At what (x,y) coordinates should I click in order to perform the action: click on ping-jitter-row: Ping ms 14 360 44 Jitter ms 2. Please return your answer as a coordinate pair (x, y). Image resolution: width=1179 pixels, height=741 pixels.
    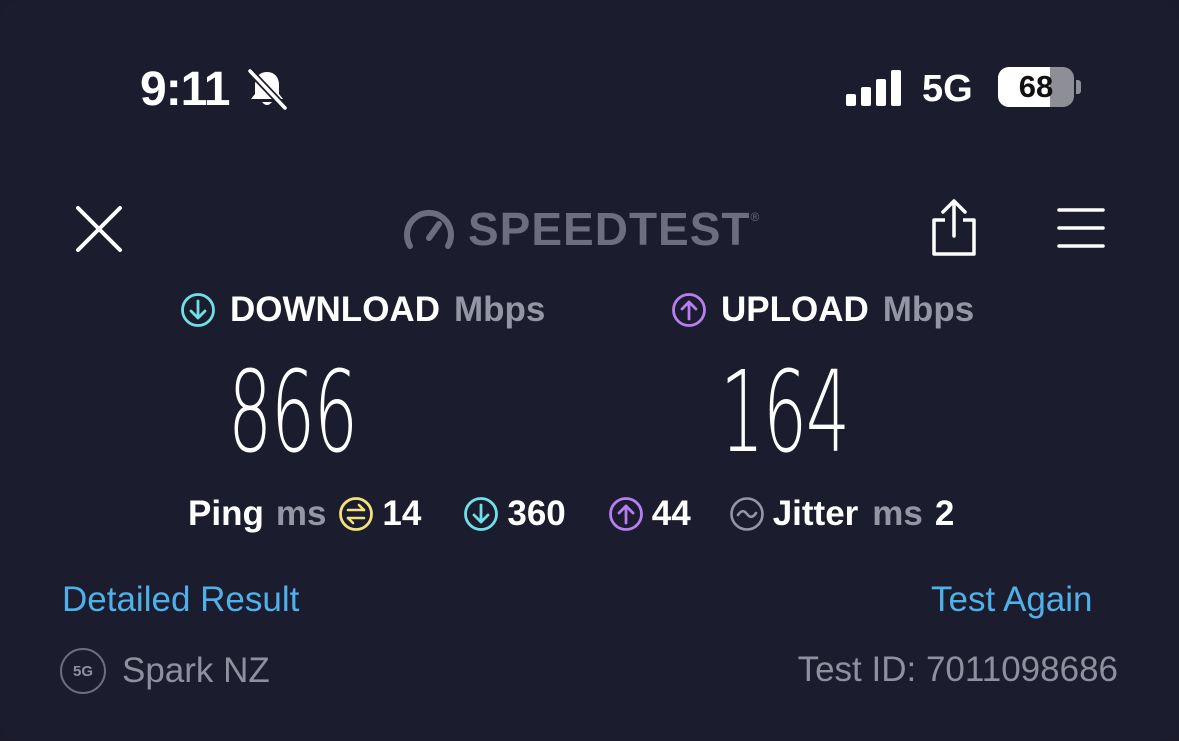
    Looking at the image, I should click on (571, 514).